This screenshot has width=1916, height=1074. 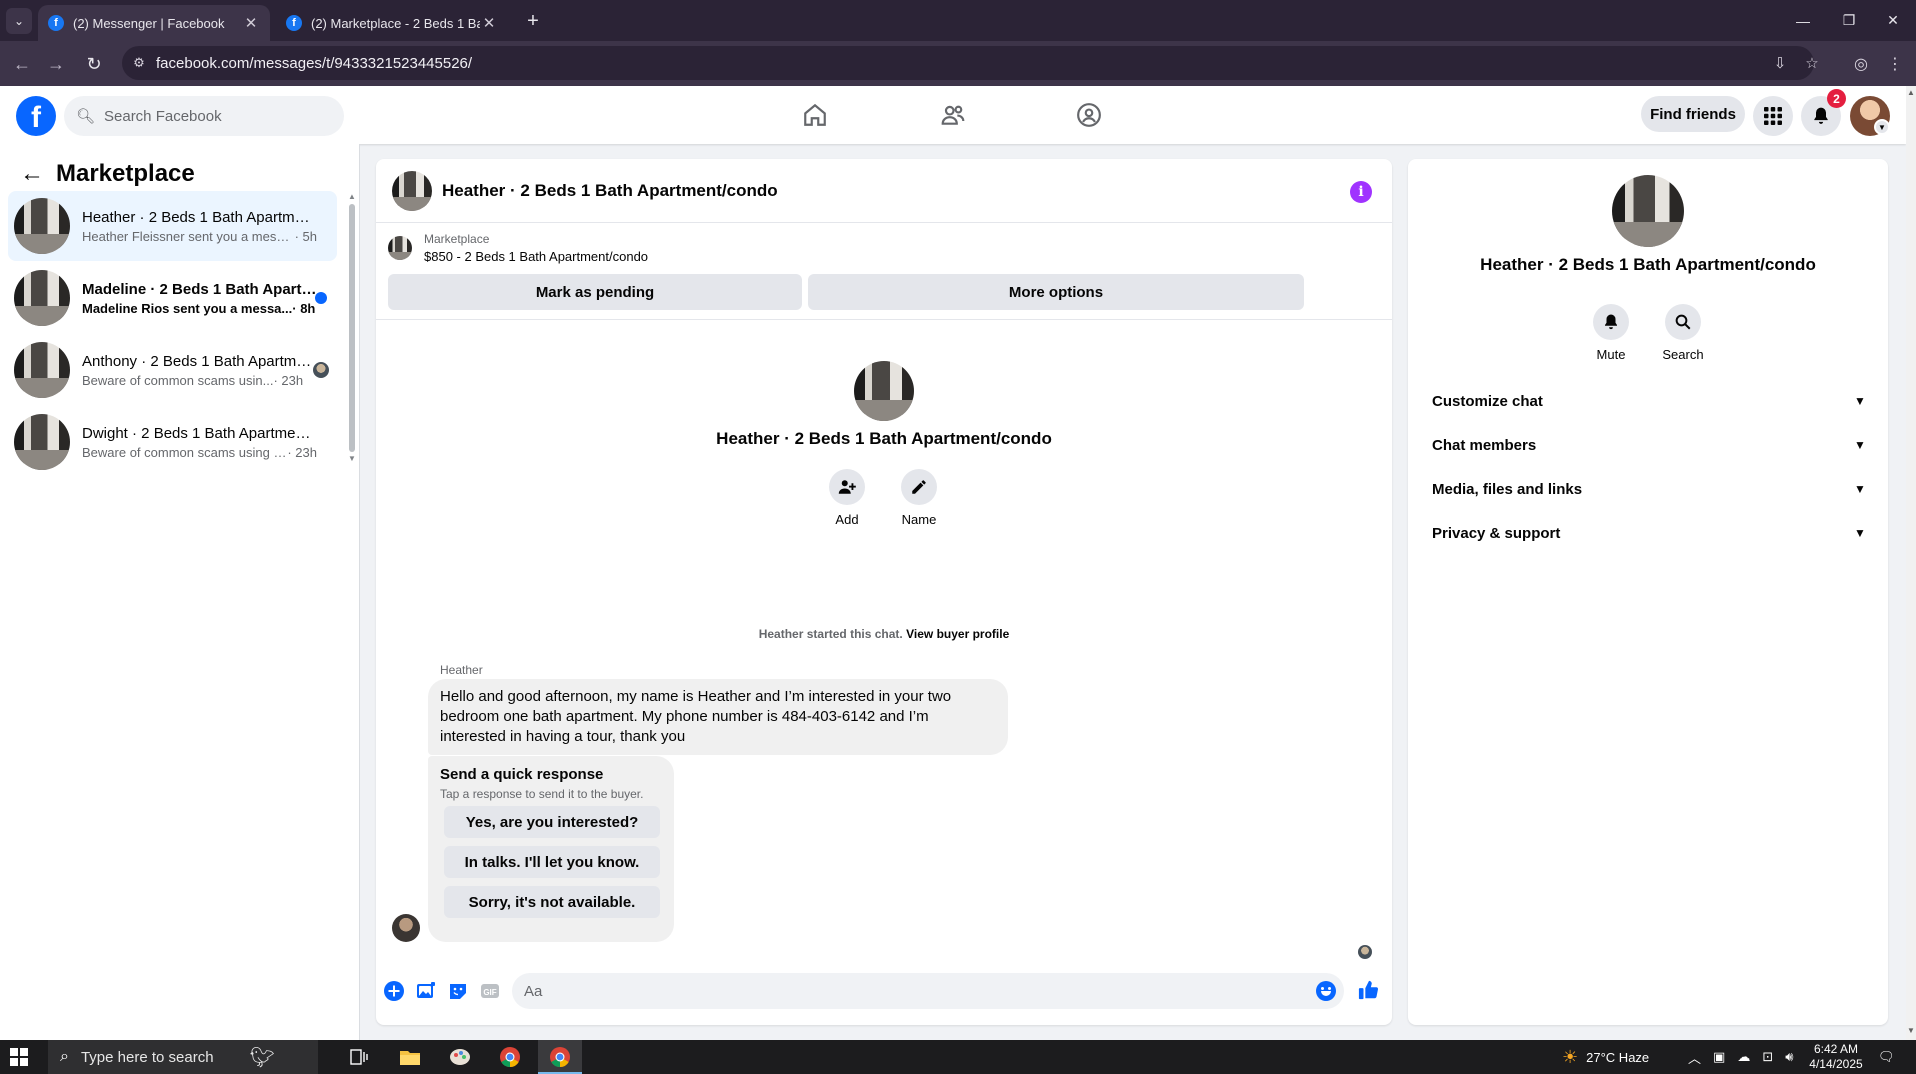 What do you see at coordinates (1326, 991) in the screenshot?
I see `emoji-icon` at bounding box center [1326, 991].